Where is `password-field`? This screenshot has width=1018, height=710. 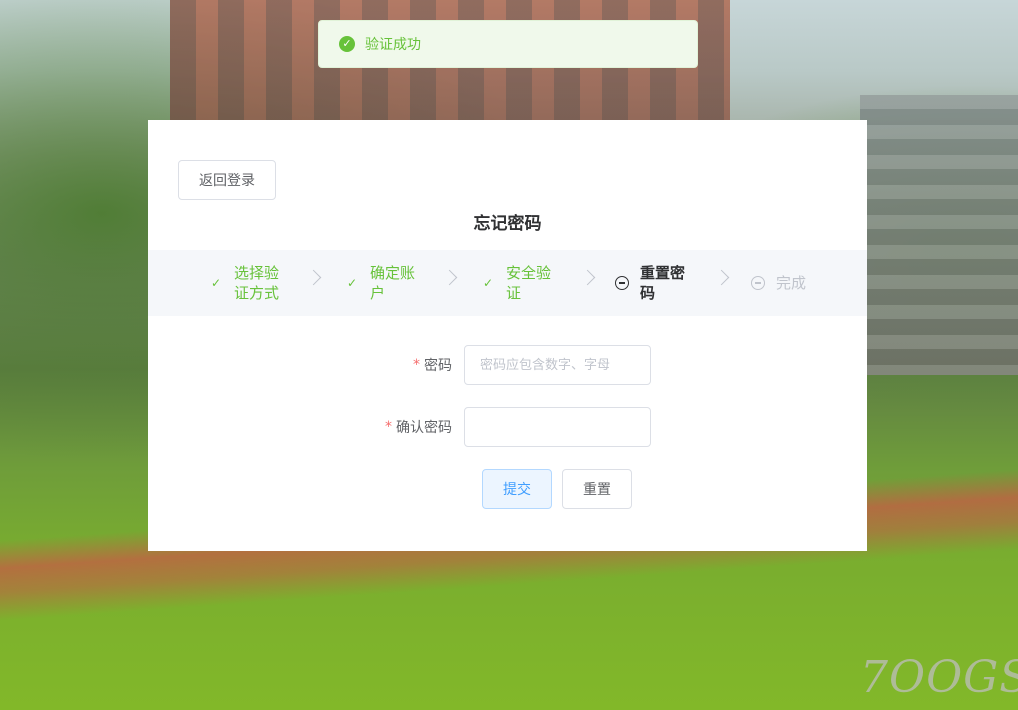 password-field is located at coordinates (557, 365).